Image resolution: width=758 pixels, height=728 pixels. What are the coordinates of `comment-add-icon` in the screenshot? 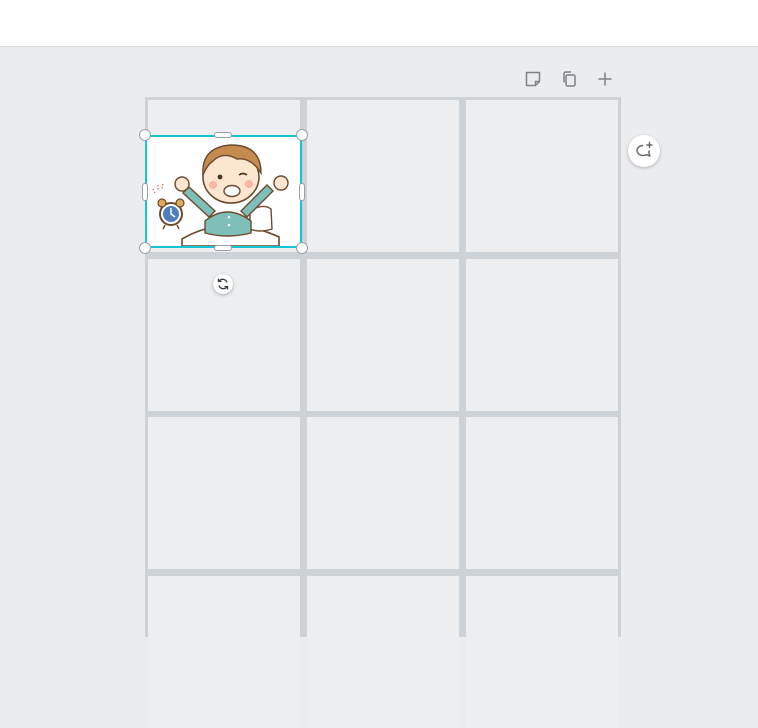 It's located at (644, 149).